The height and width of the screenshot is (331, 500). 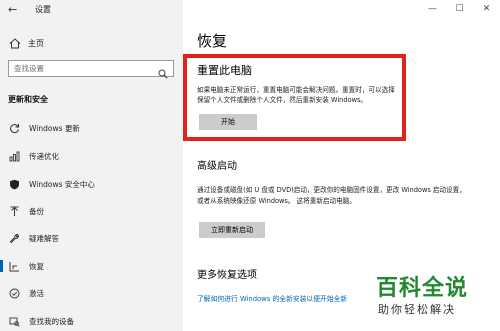 I want to click on window-controls: — ☐ ✕, so click(x=459, y=9).